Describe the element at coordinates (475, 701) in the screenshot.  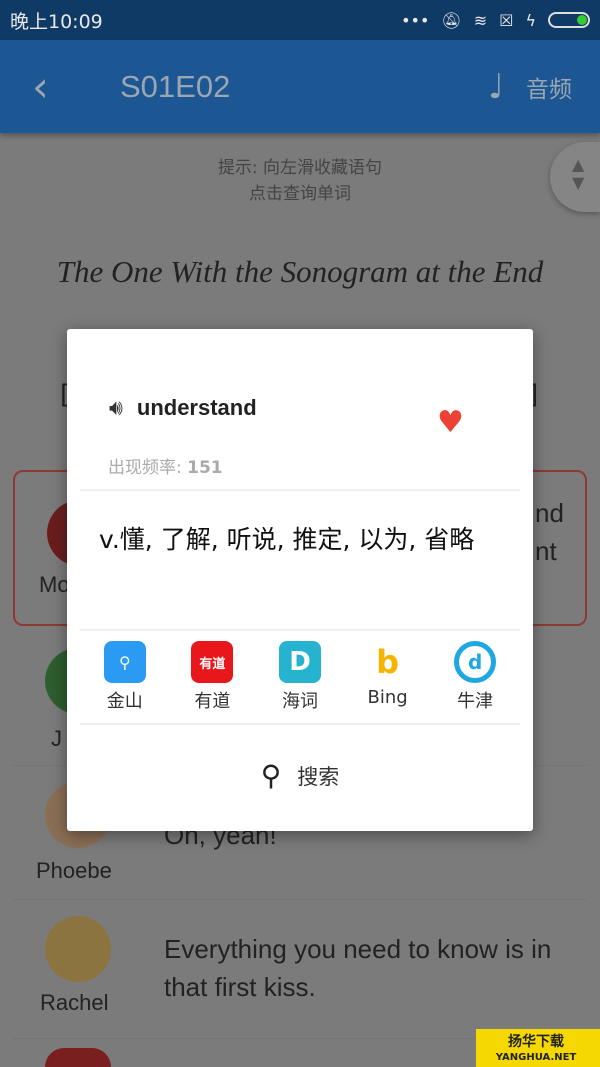
I see `dict-label: 牛津` at that location.